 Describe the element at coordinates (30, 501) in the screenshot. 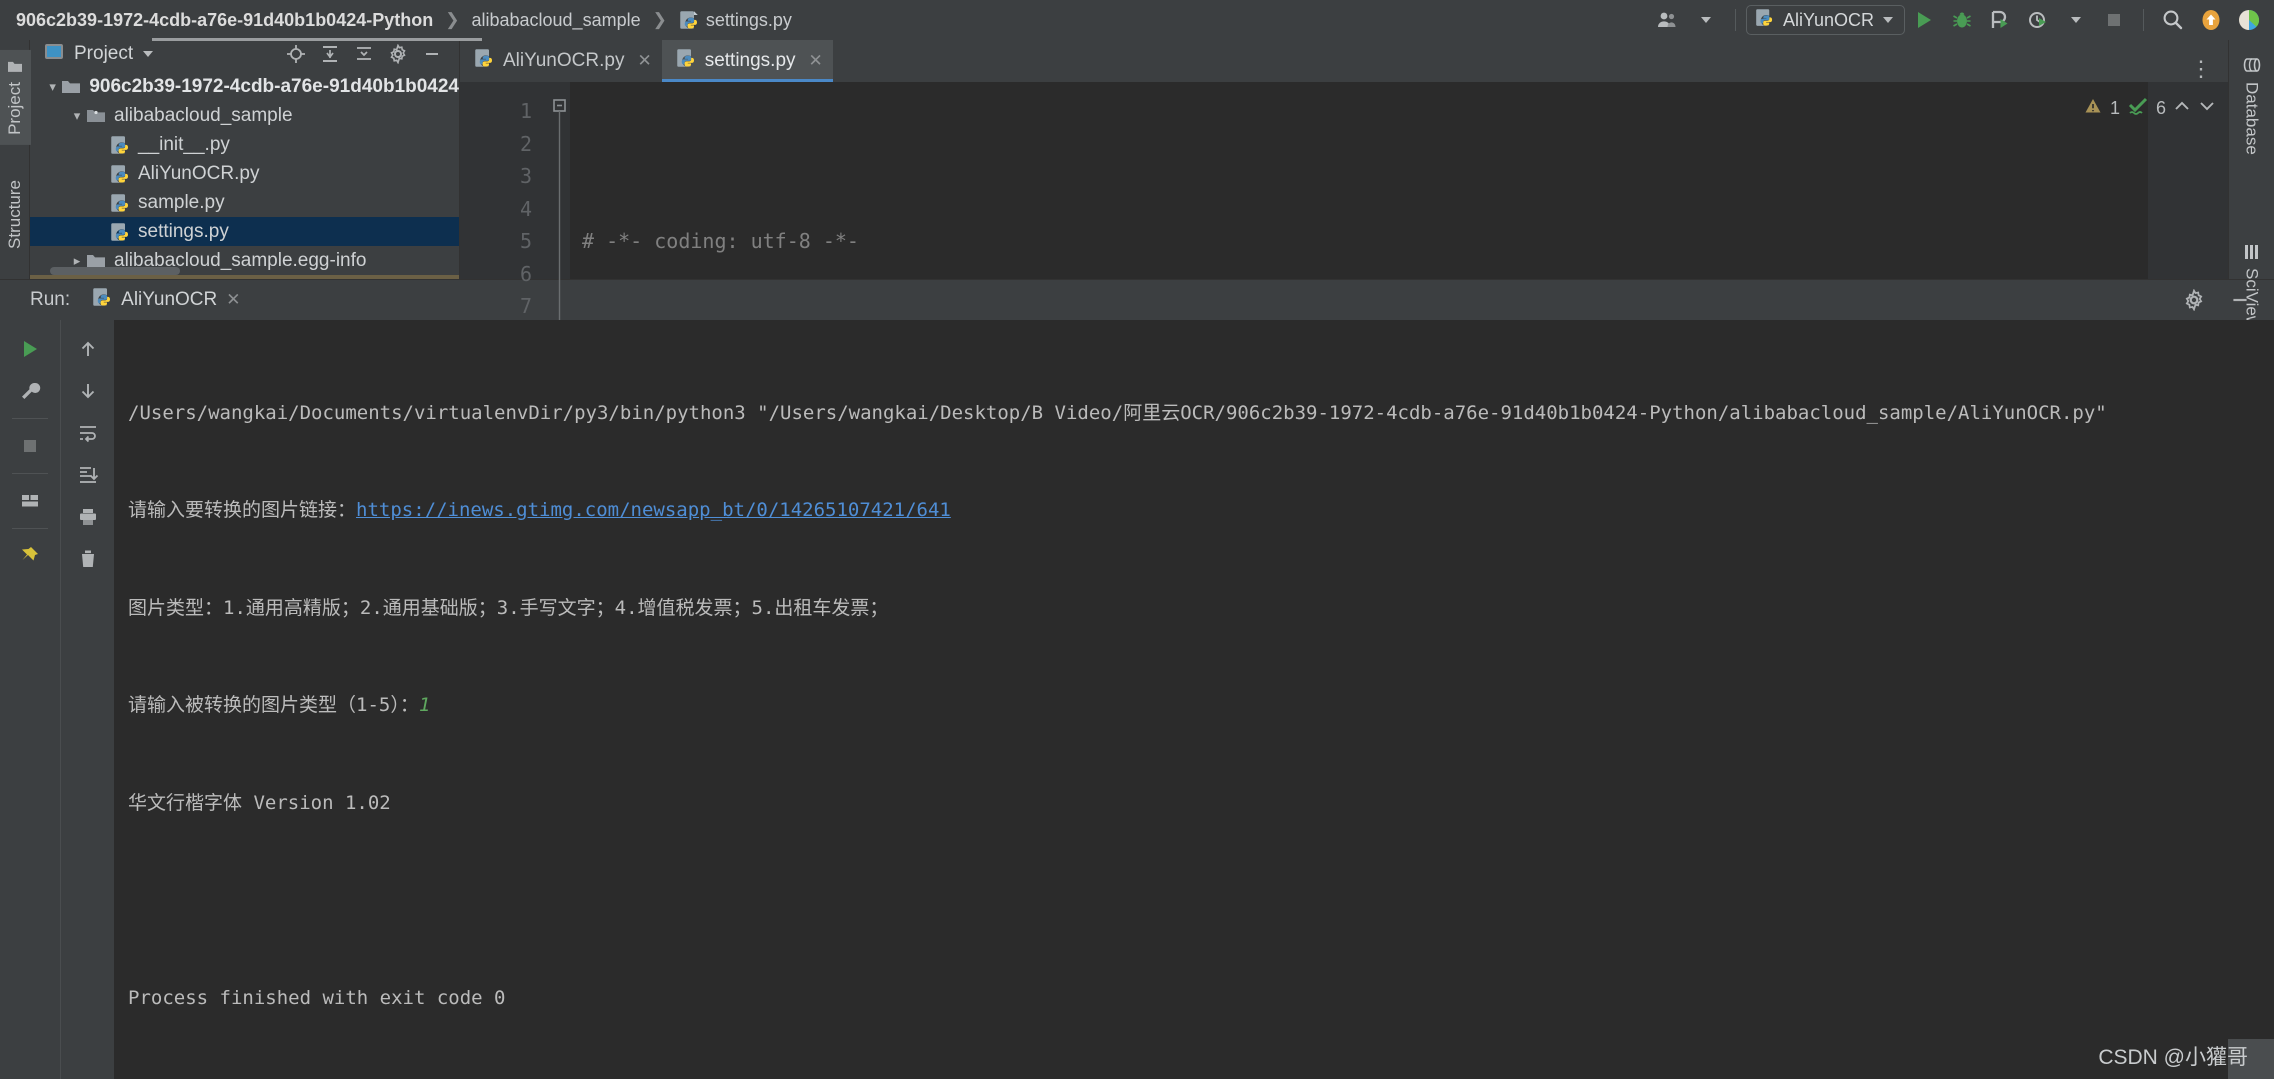

I see `layout-icon` at that location.